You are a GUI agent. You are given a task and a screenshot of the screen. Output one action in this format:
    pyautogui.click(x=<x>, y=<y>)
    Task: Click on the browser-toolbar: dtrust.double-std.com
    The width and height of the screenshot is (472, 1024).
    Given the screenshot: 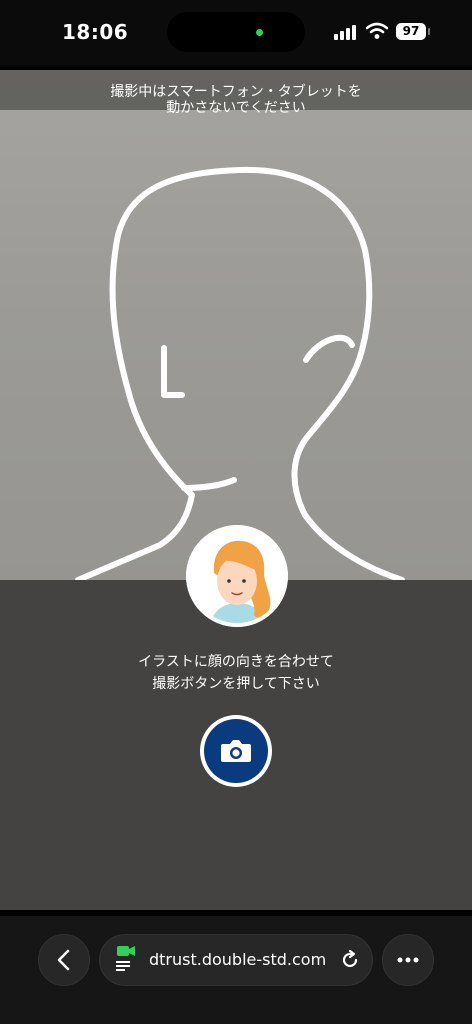 What is the action you would take?
    pyautogui.click(x=236, y=967)
    